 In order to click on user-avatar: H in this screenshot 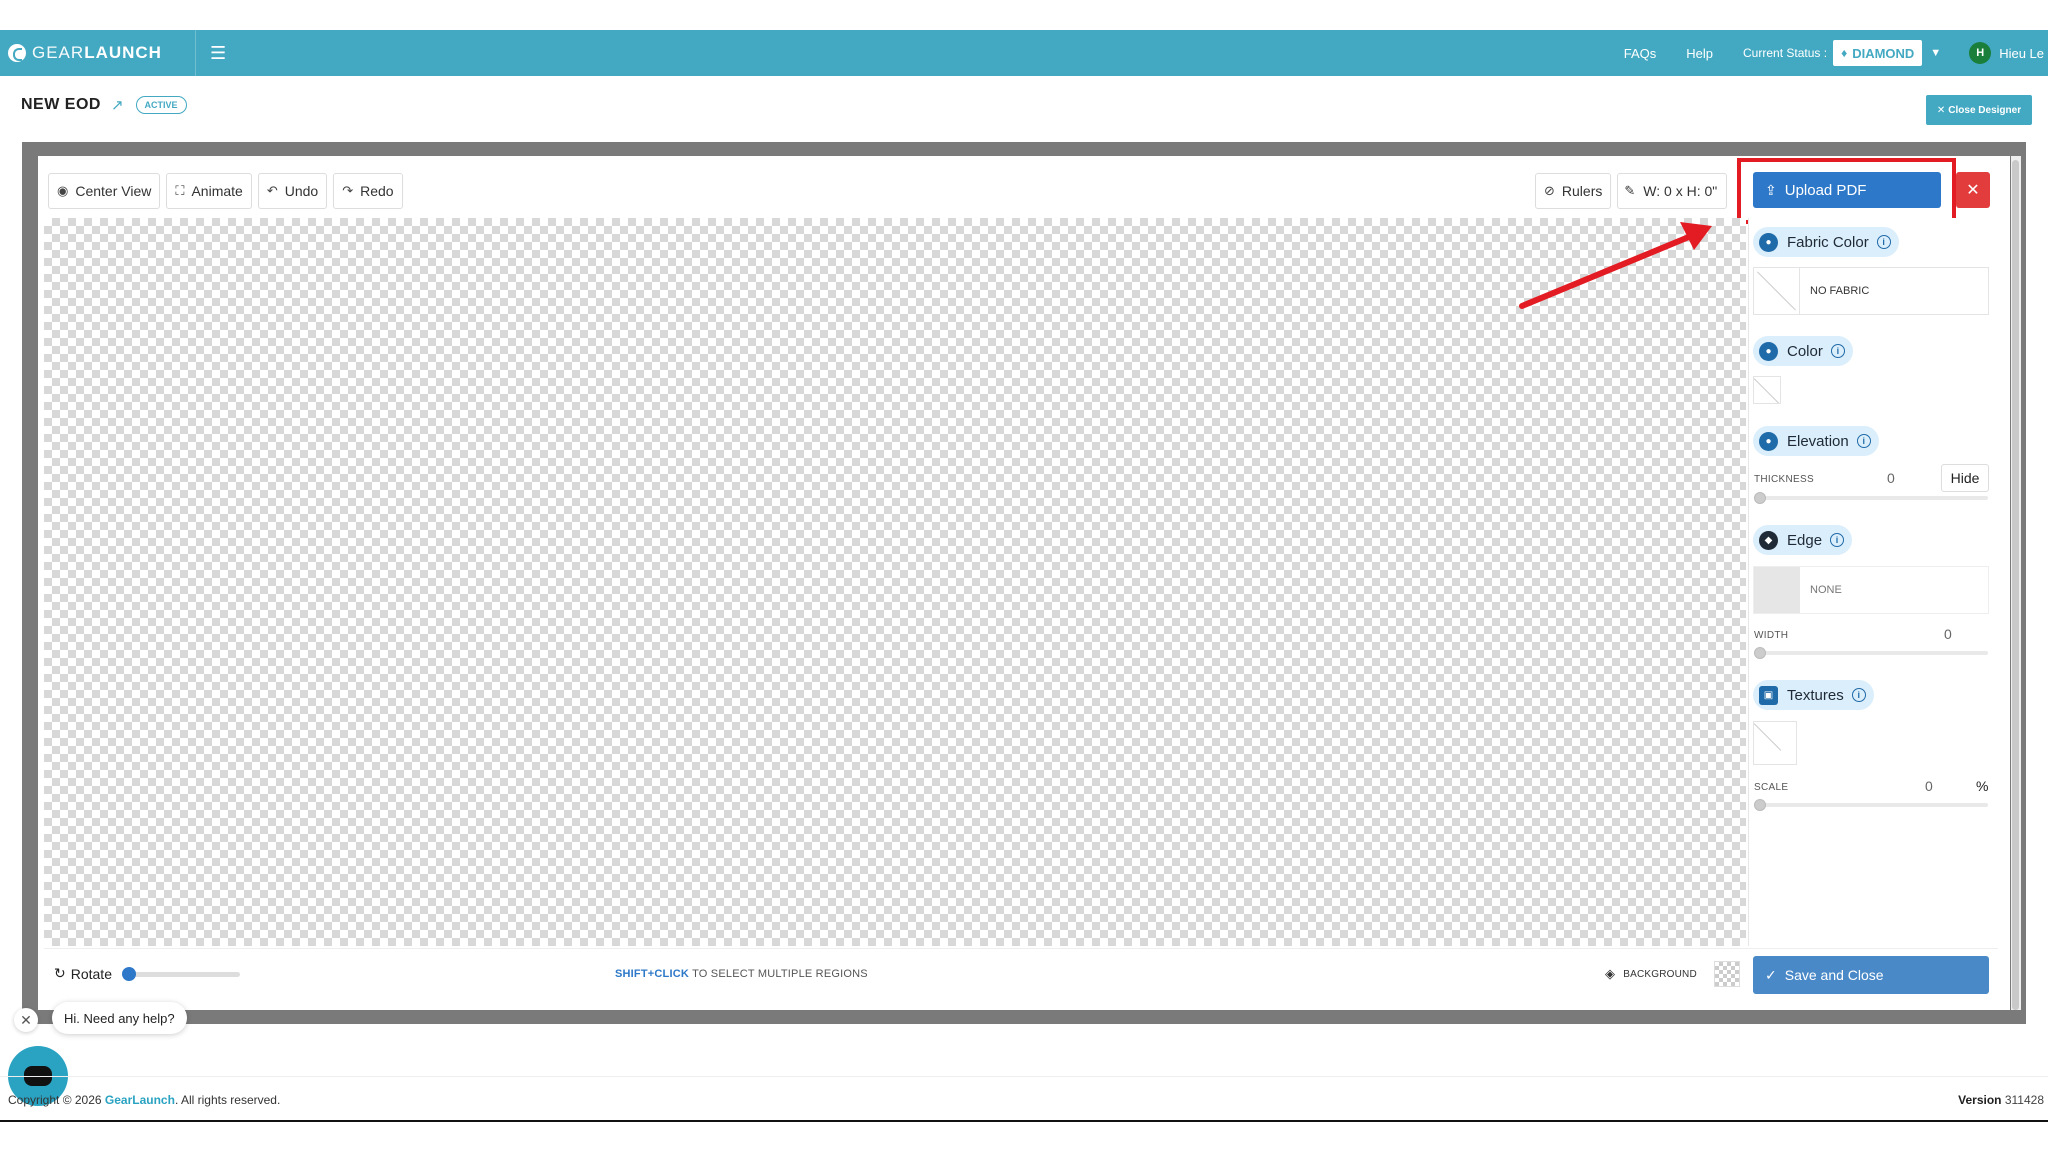, I will do `click(1980, 53)`.